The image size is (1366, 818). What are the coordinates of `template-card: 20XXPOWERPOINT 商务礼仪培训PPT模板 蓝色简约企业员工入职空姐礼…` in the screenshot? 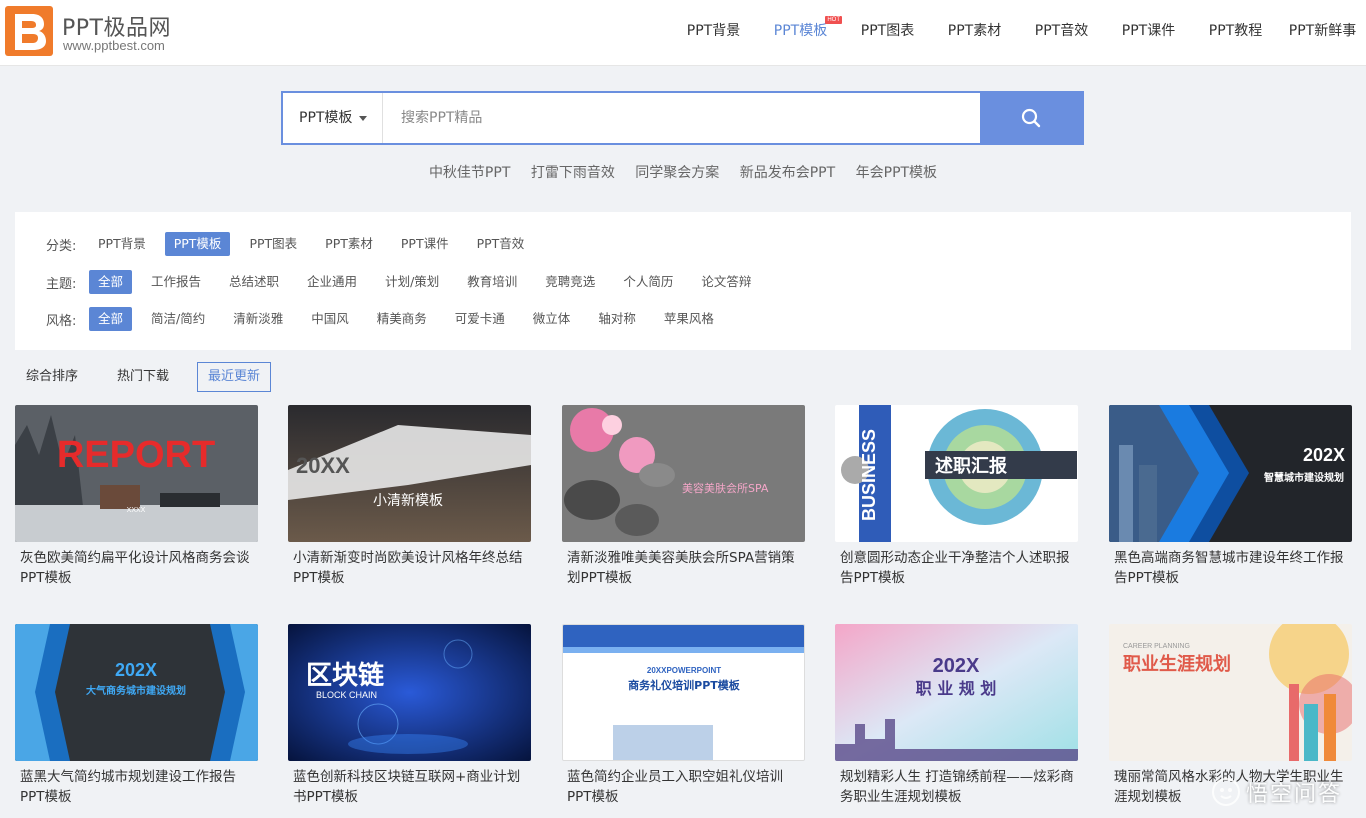 It's located at (683, 715).